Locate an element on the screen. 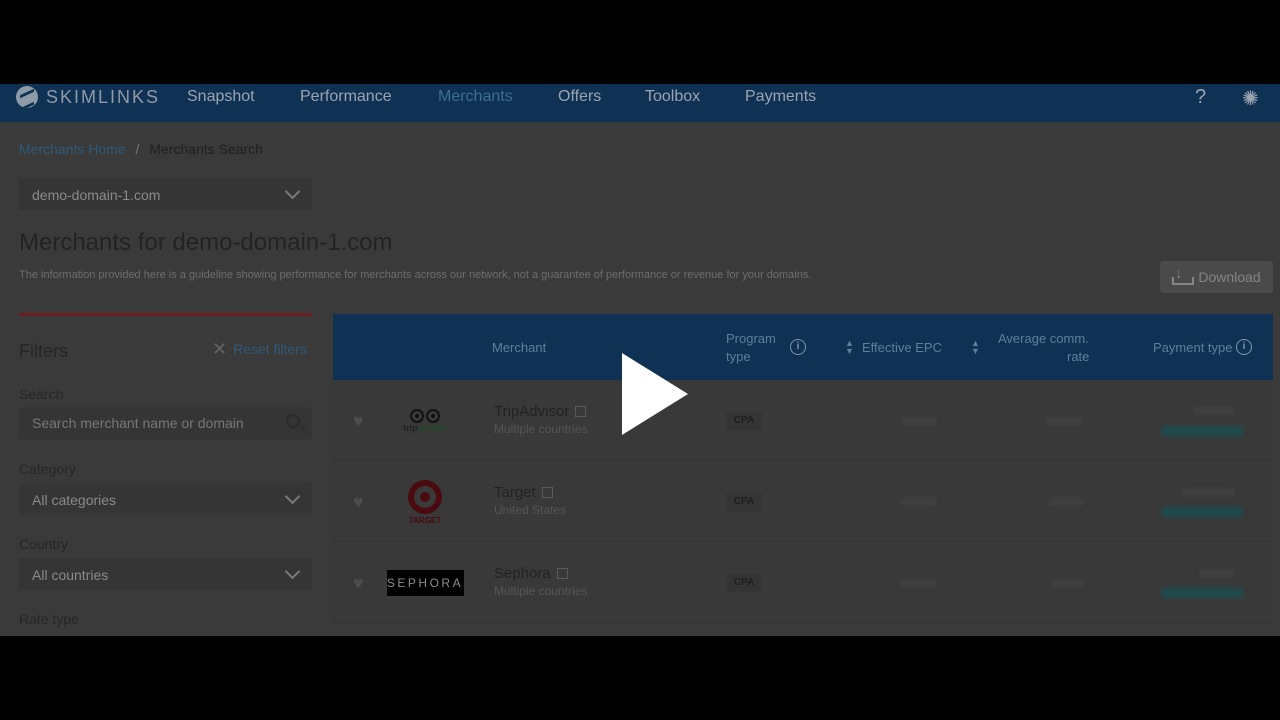 Image resolution: width=1280 pixels, height=720 pixels. country-label: Country is located at coordinates (44, 544).